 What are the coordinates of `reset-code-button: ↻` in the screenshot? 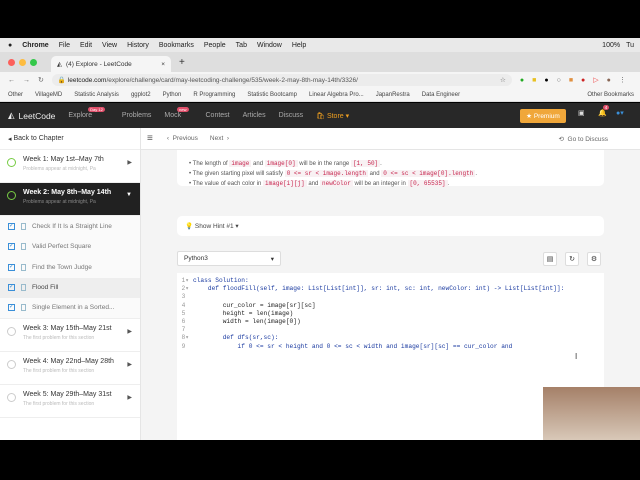 It's located at (572, 259).